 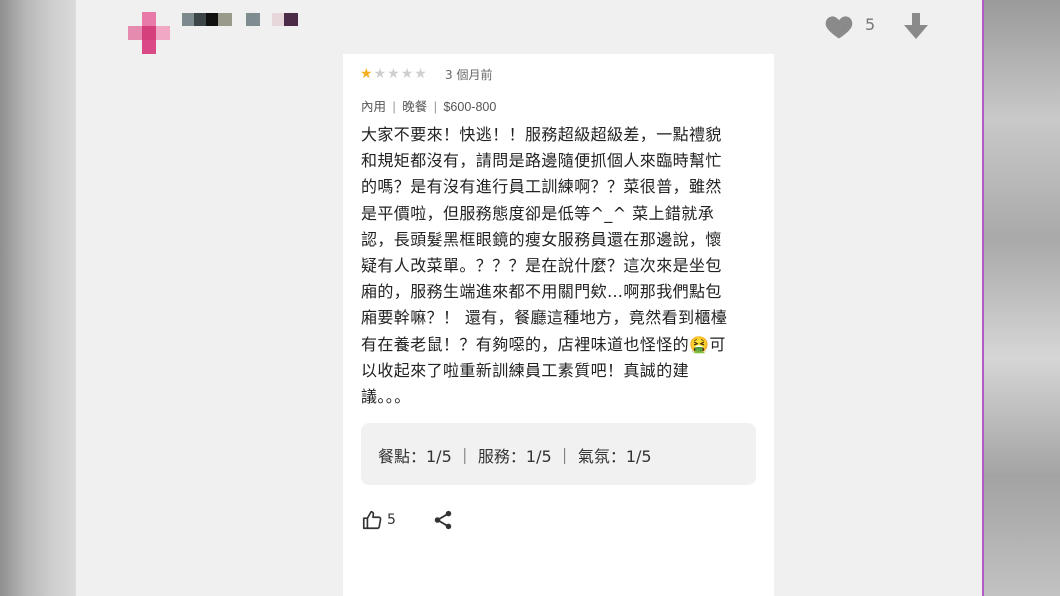 I want to click on sub-ratings-text: 餐點：1/5 ｜ 服務：1/5 ｜ 氣氛：1/5, so click(x=515, y=456).